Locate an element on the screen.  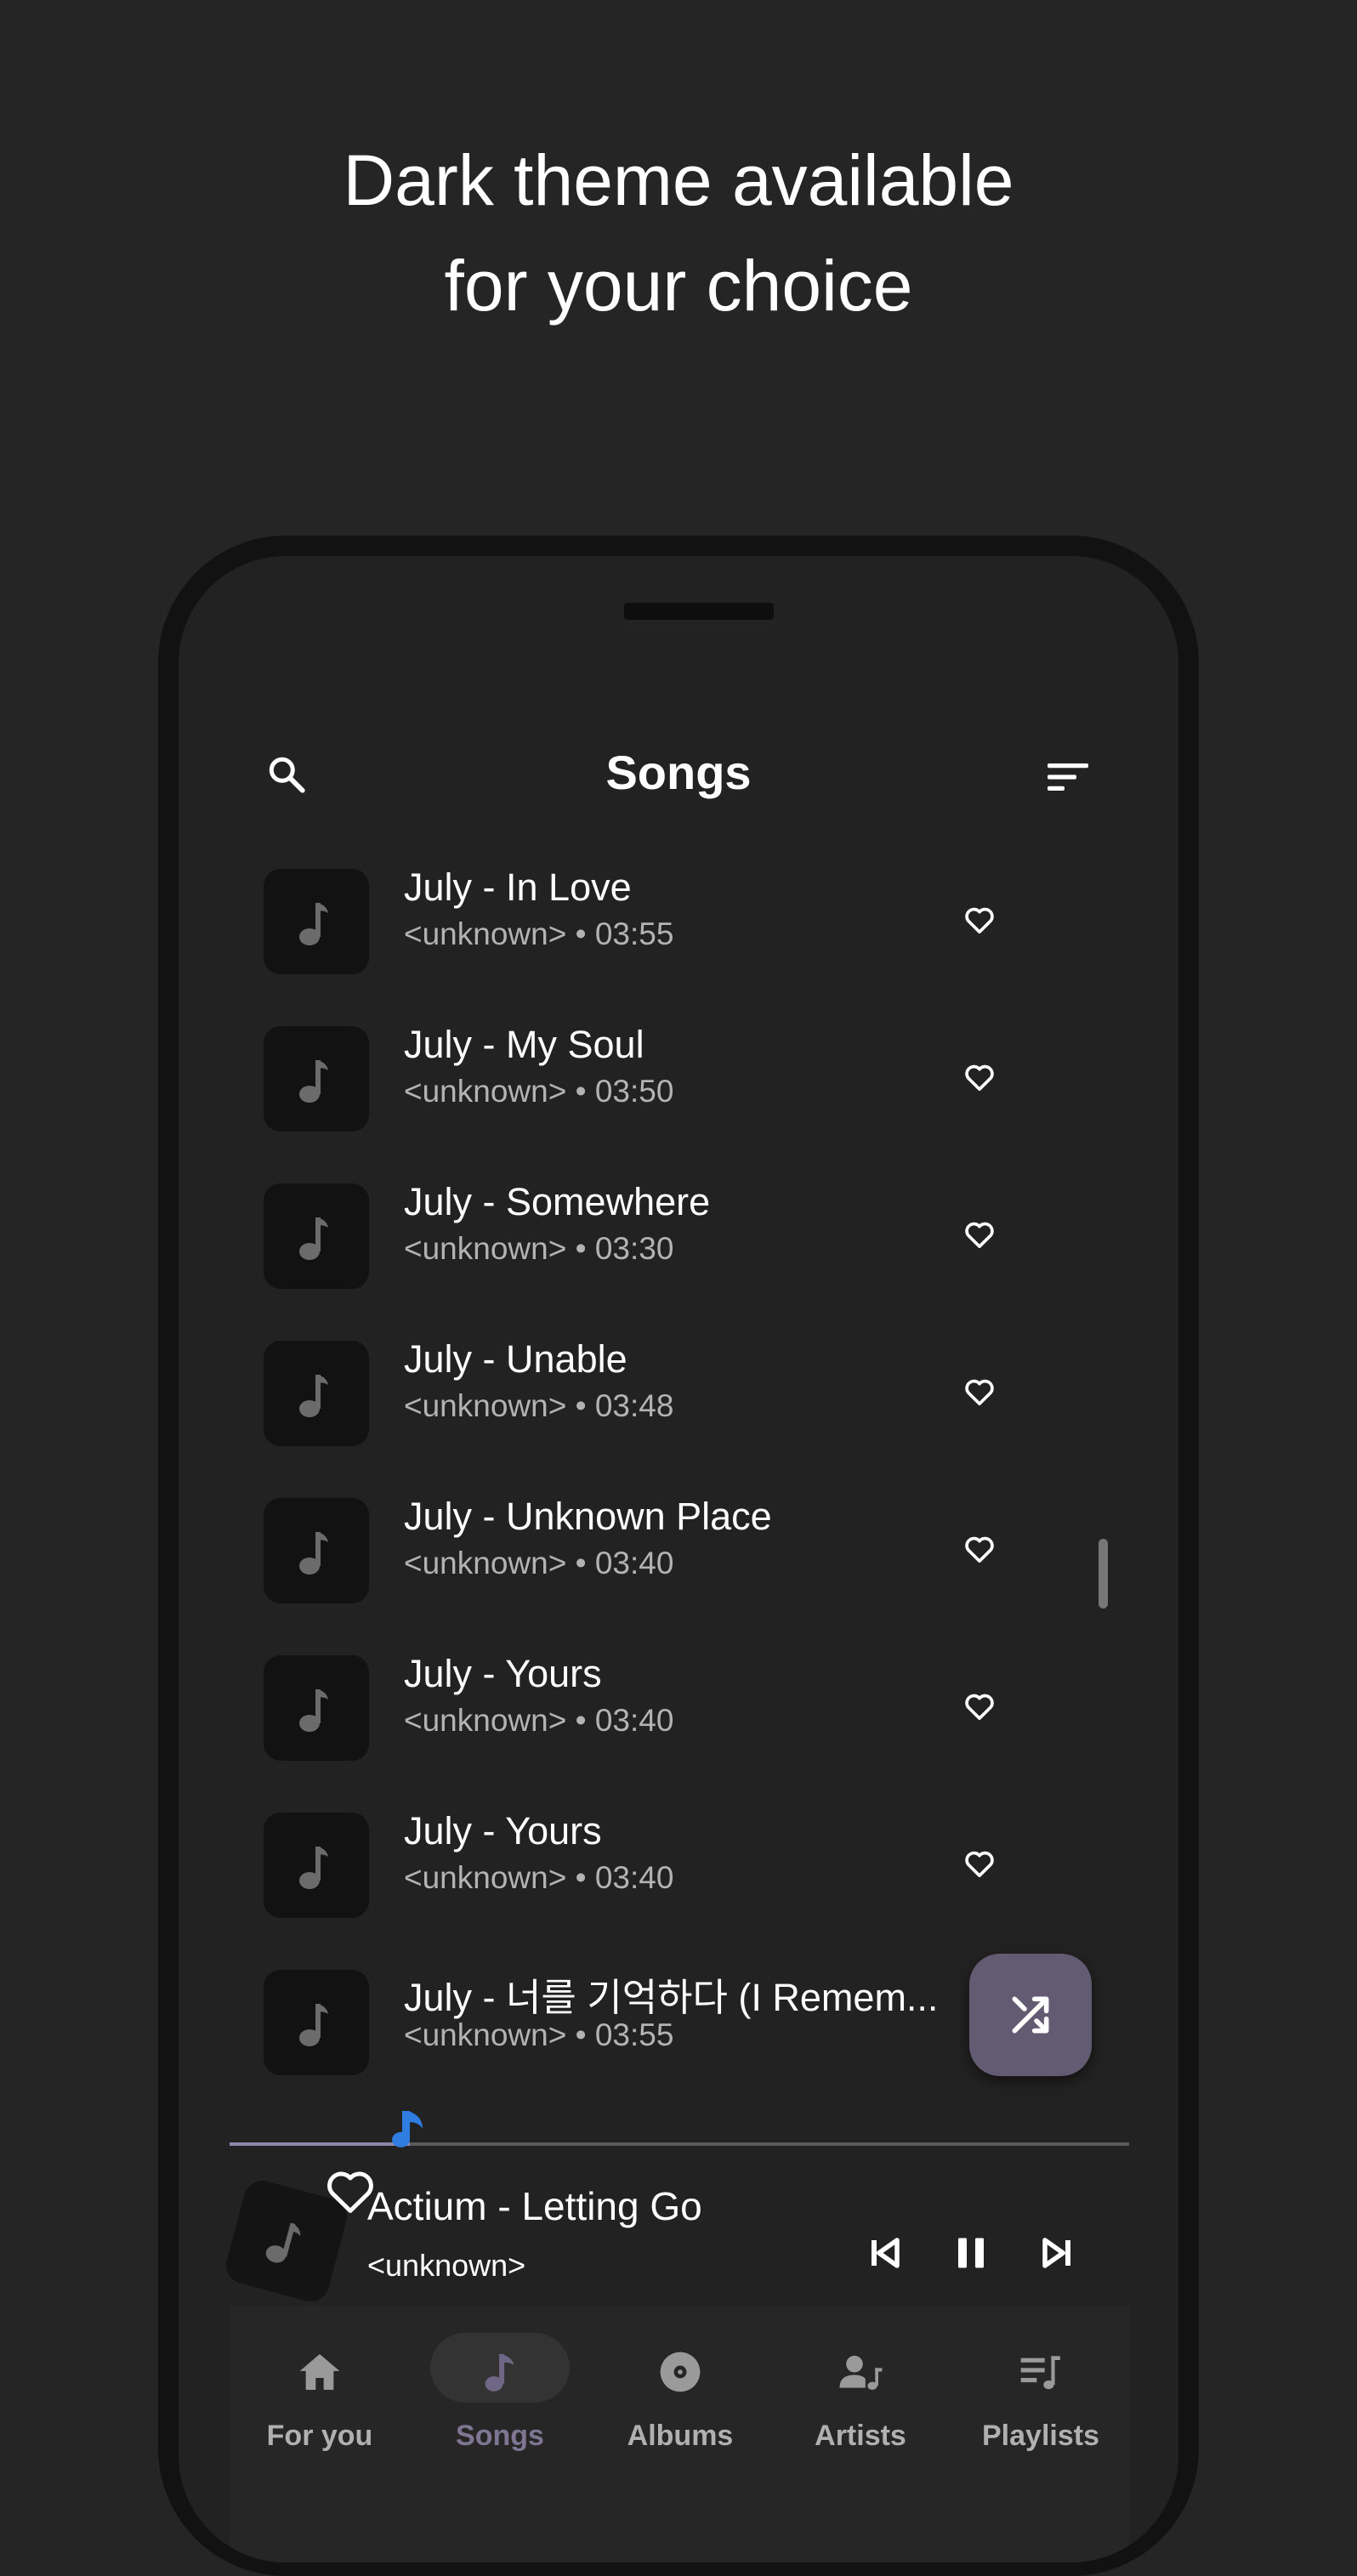
nav-item-for-you: For you is located at coordinates (320, 2391).